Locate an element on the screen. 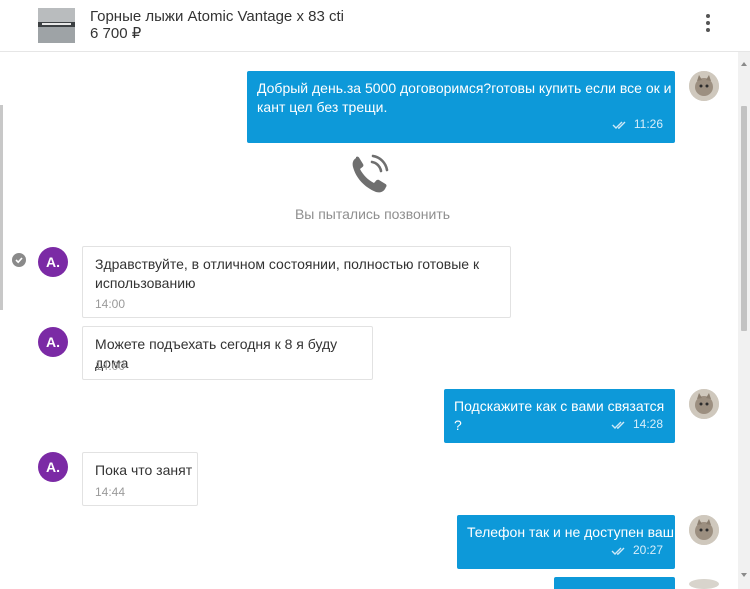 The width and height of the screenshot is (750, 589). incoming-message: Пока что занят 14:44 is located at coordinates (140, 479).